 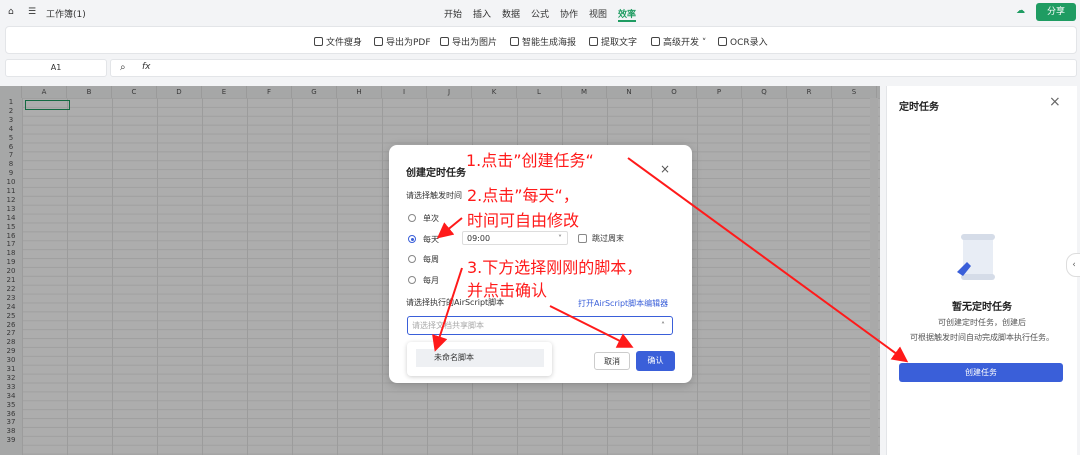 I want to click on dropdown-option: 未命名脚本, so click(x=480, y=358).